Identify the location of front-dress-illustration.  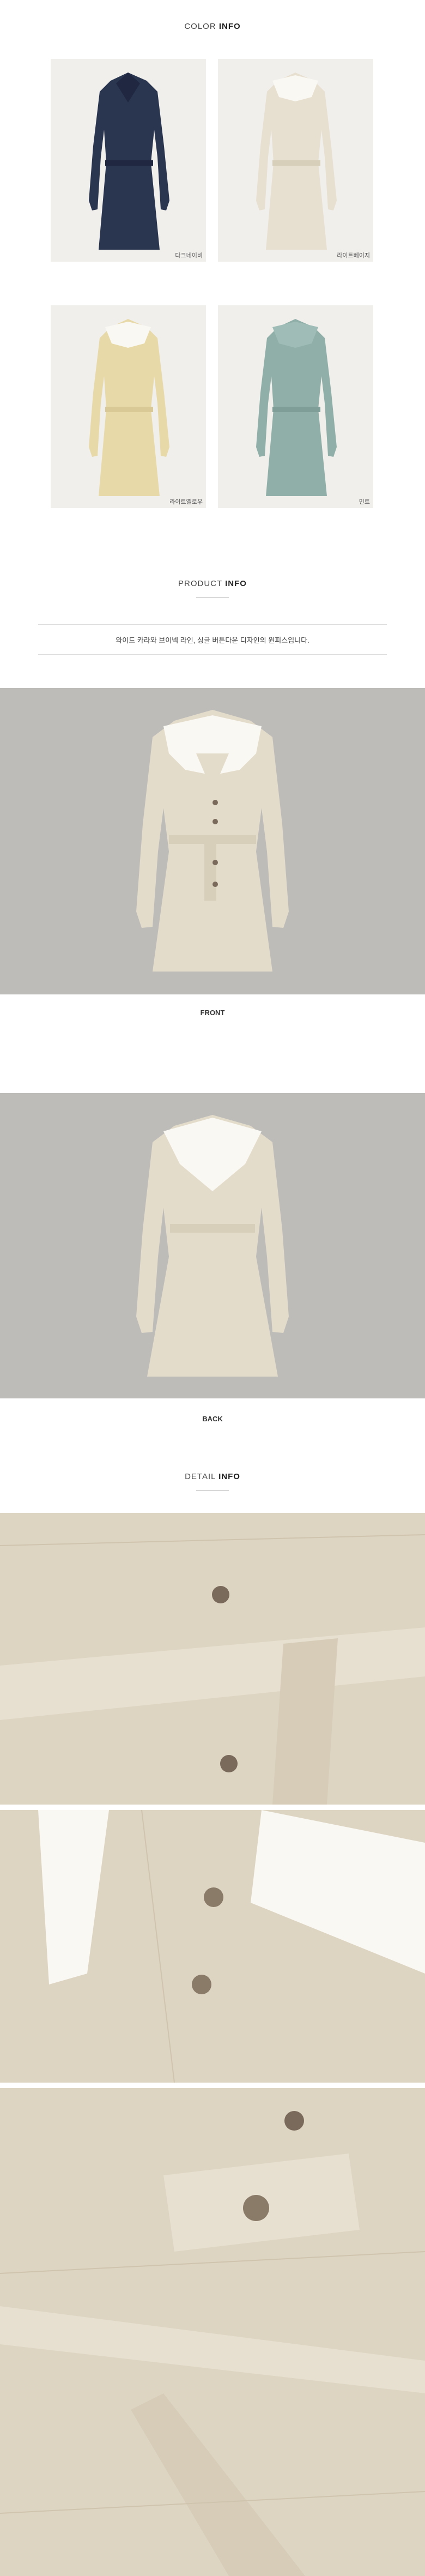
(212, 841).